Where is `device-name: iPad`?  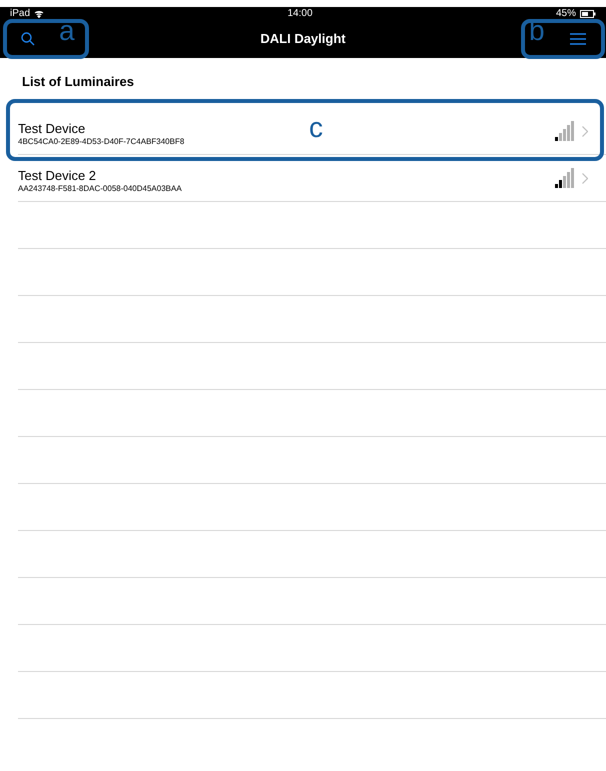 device-name: iPad is located at coordinates (20, 14).